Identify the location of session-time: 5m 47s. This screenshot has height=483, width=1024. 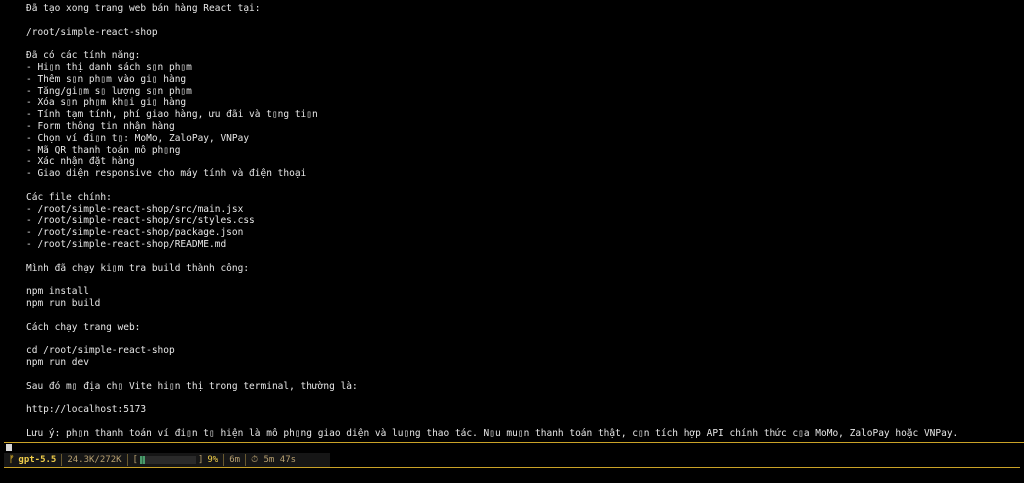
(280, 460).